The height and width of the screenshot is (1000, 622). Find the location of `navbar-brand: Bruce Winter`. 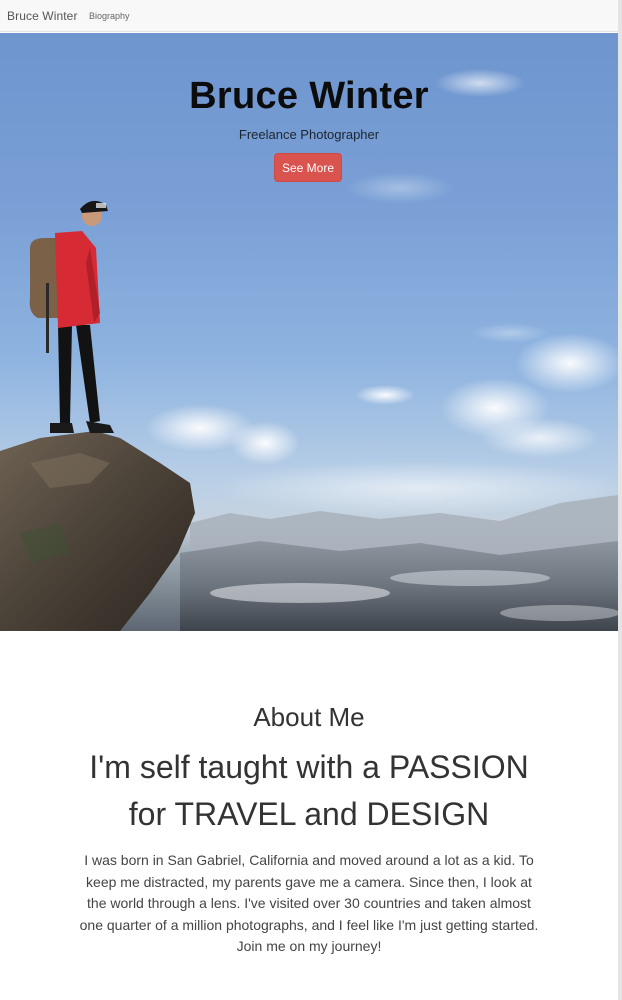

navbar-brand: Bruce Winter is located at coordinates (42, 16).